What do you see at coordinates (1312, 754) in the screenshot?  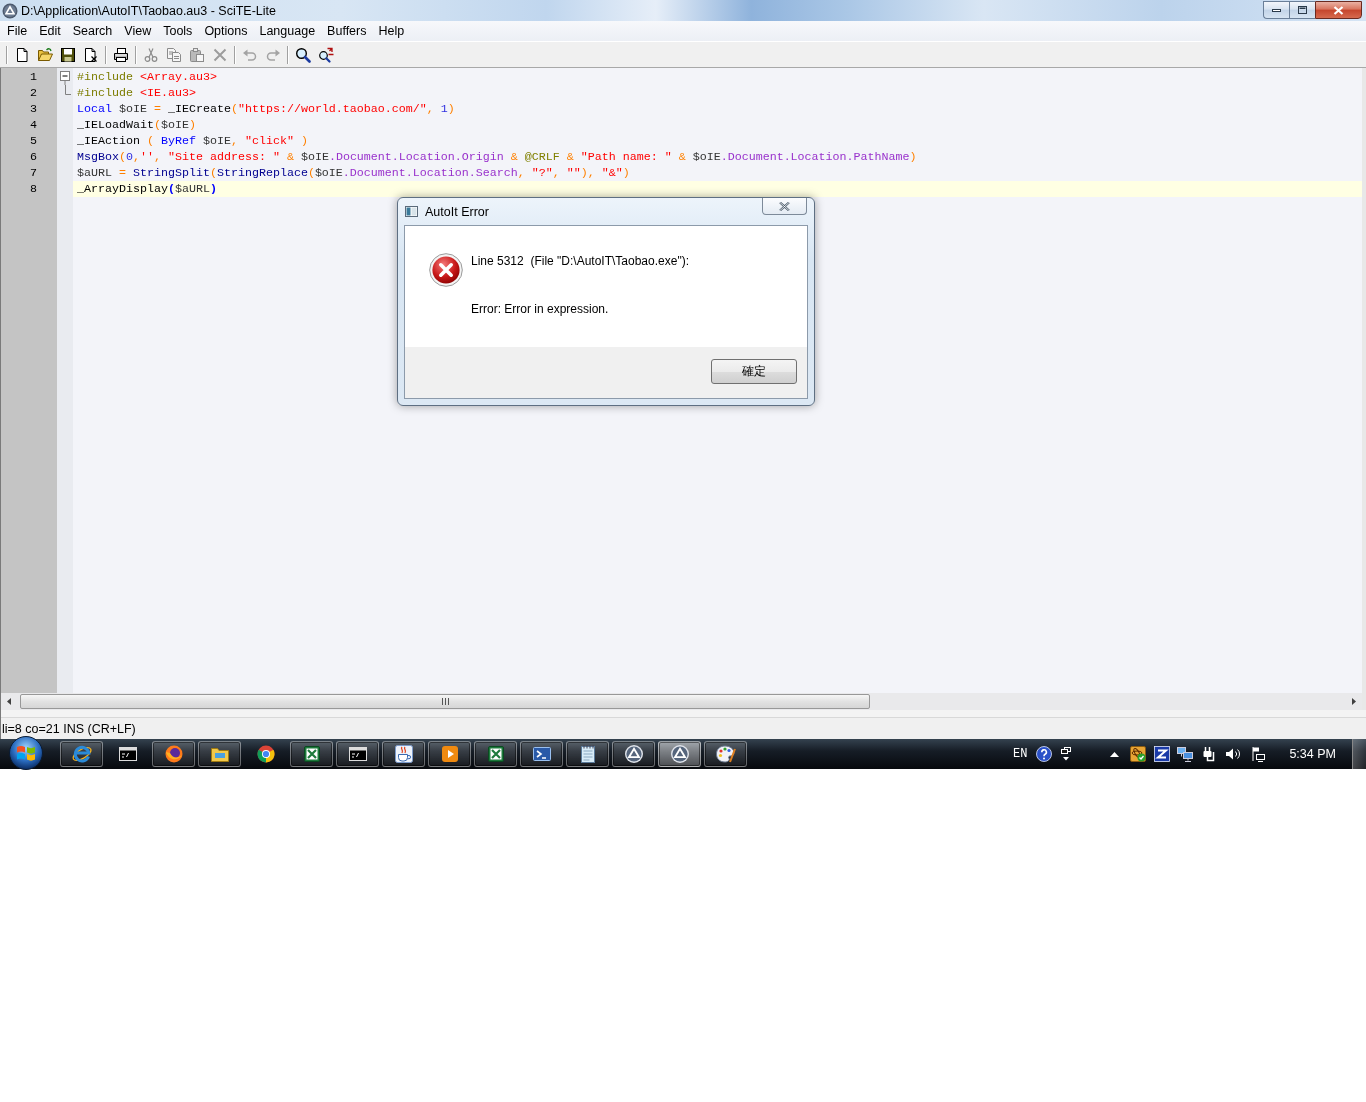 I see `clock: 5:34 PM` at bounding box center [1312, 754].